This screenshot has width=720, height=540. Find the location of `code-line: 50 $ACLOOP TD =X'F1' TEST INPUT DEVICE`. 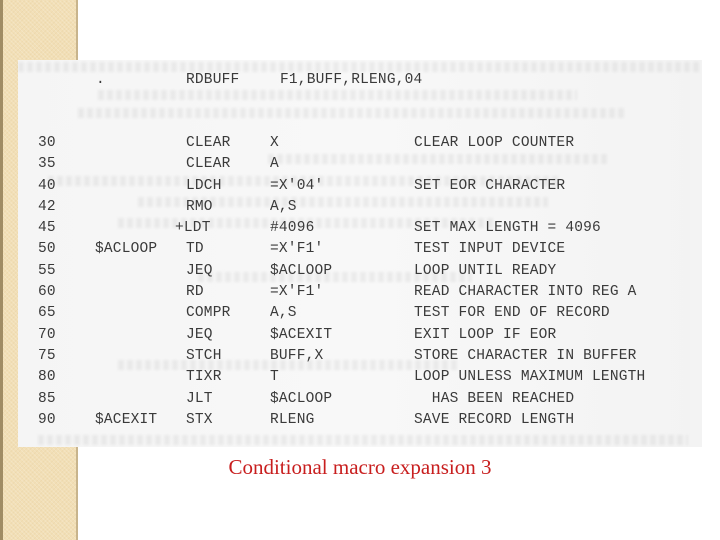

code-line: 50 $ACLOOP TD =X'F1' TEST INPUT DEVICE is located at coordinates (360, 251).